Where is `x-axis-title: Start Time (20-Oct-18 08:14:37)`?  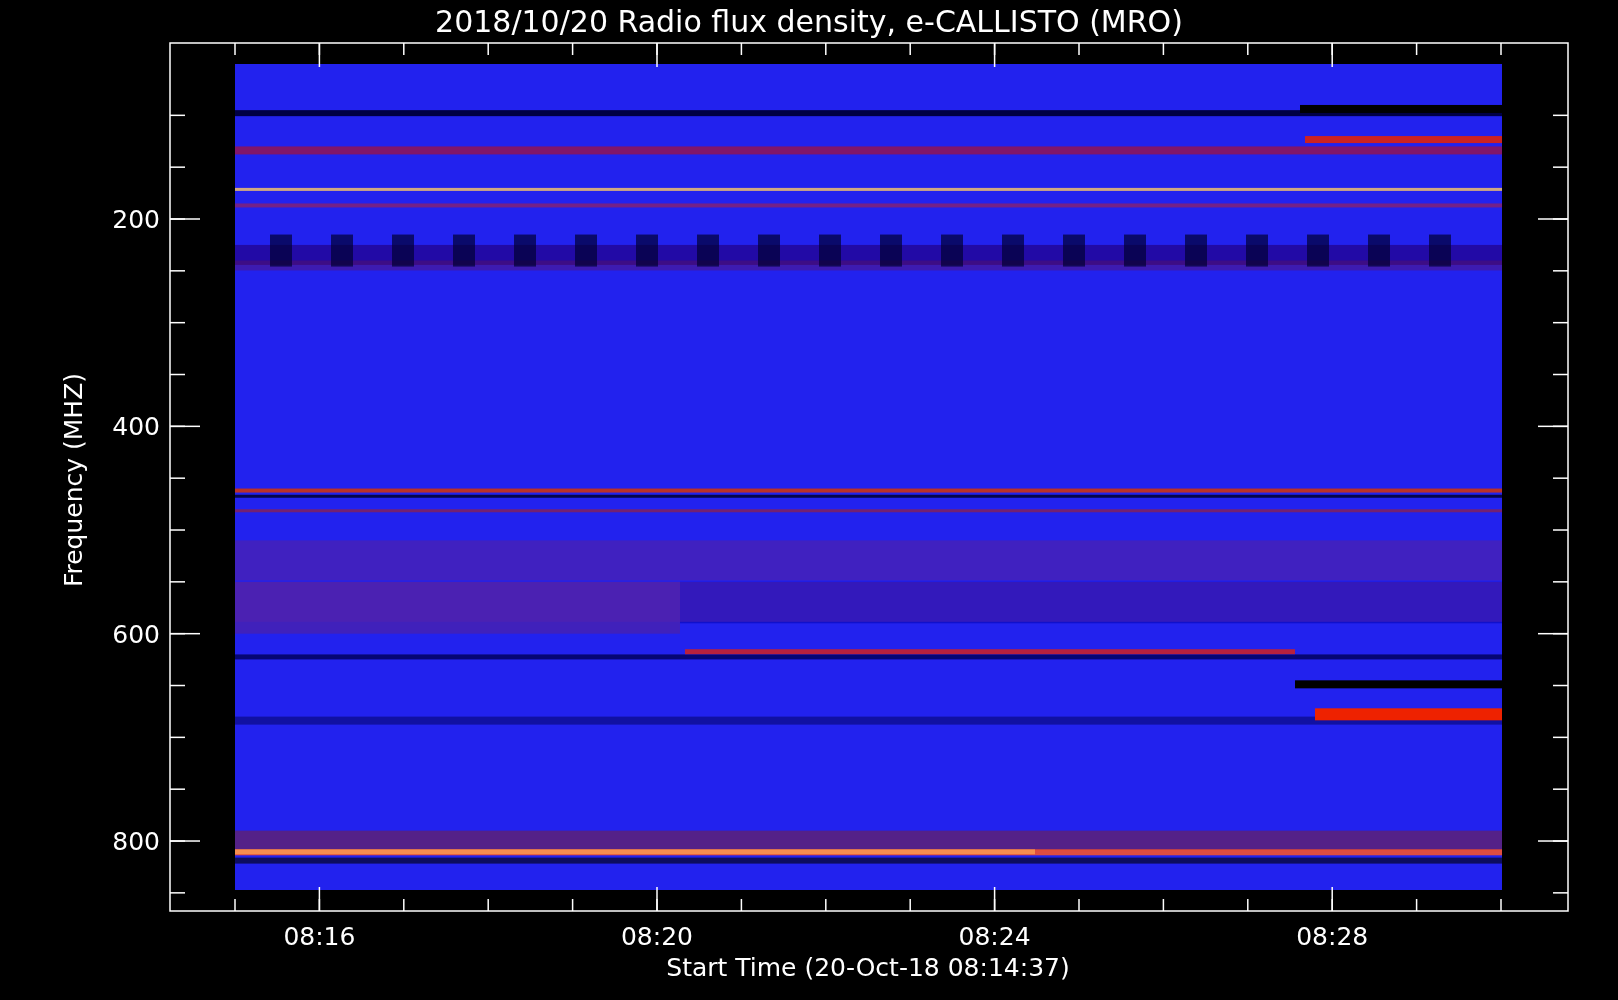 x-axis-title: Start Time (20-Oct-18 08:14:37) is located at coordinates (868, 967).